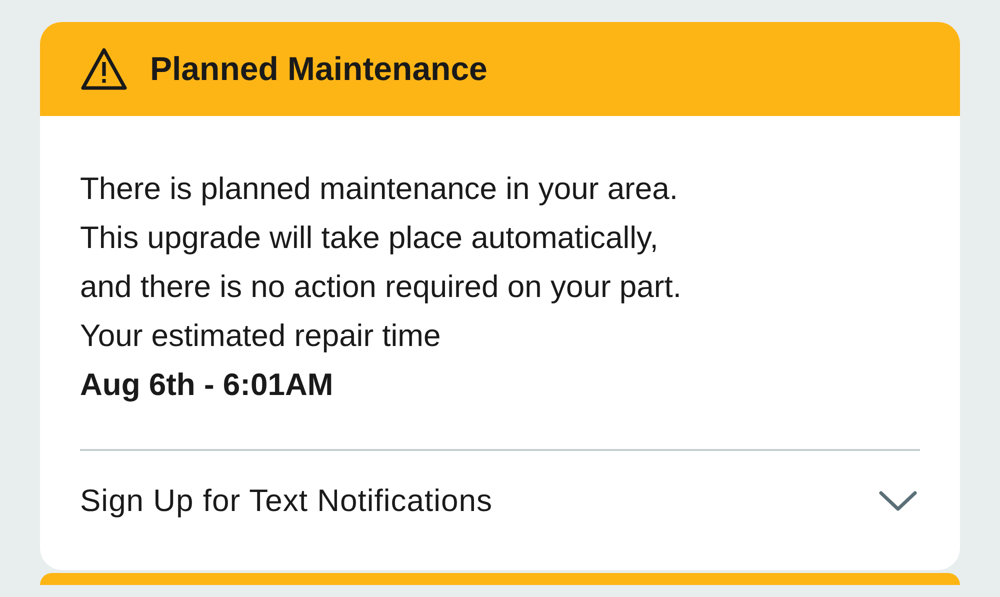  What do you see at coordinates (898, 501) in the screenshot?
I see `chevron-icon` at bounding box center [898, 501].